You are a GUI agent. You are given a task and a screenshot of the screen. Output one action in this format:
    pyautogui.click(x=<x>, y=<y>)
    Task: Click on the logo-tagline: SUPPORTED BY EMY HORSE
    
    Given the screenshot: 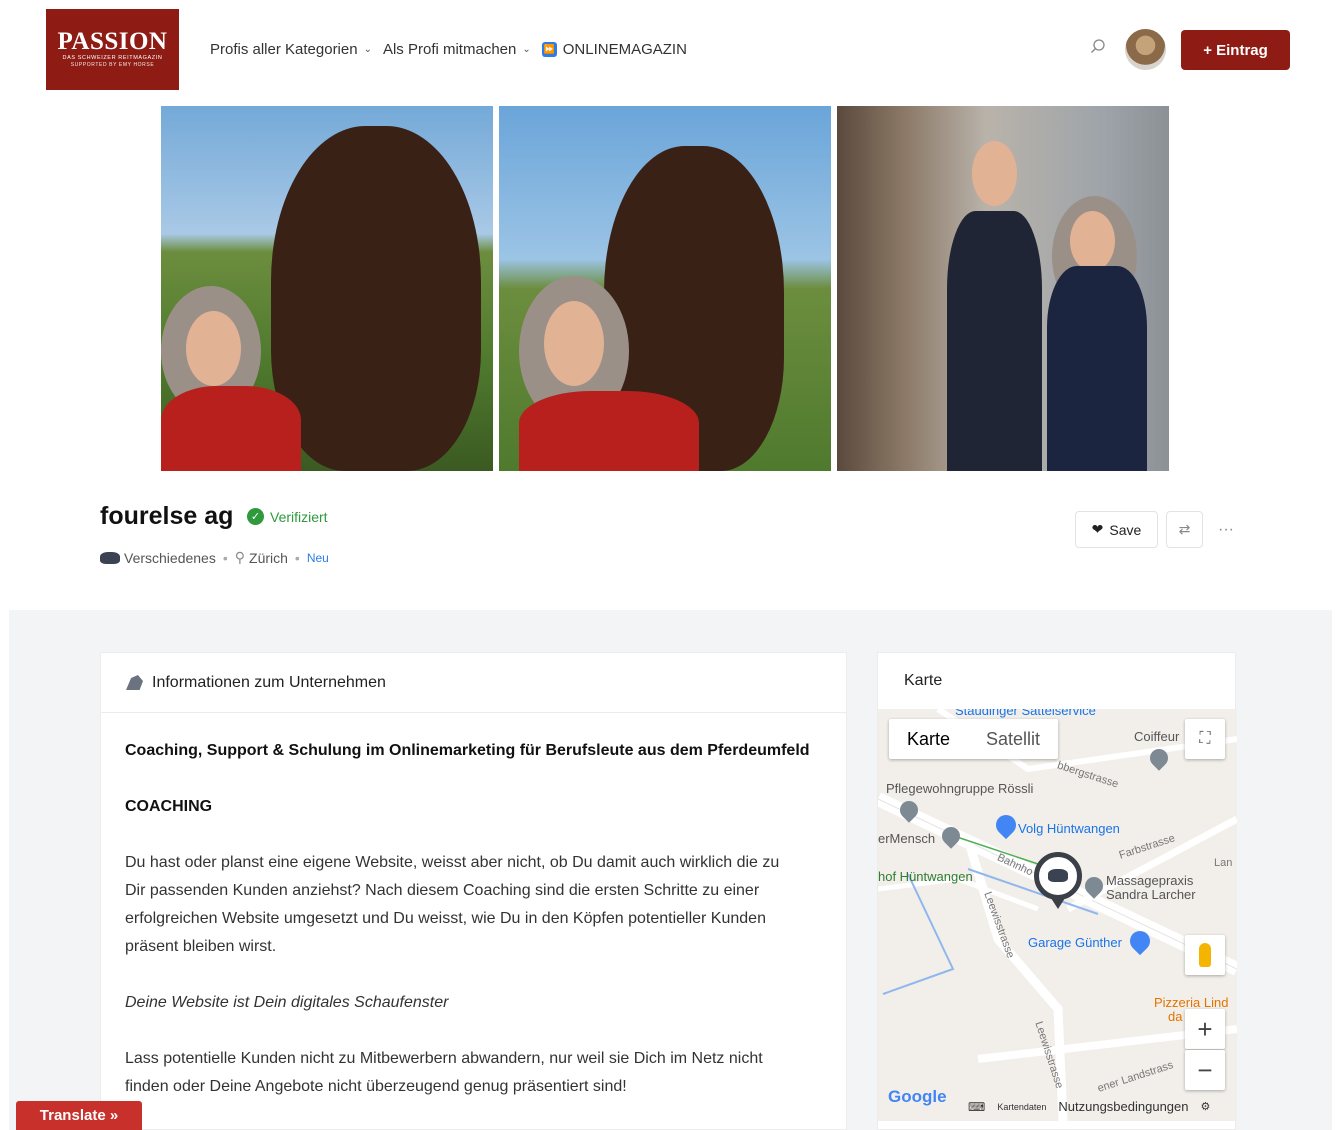 What is the action you would take?
    pyautogui.click(x=112, y=65)
    